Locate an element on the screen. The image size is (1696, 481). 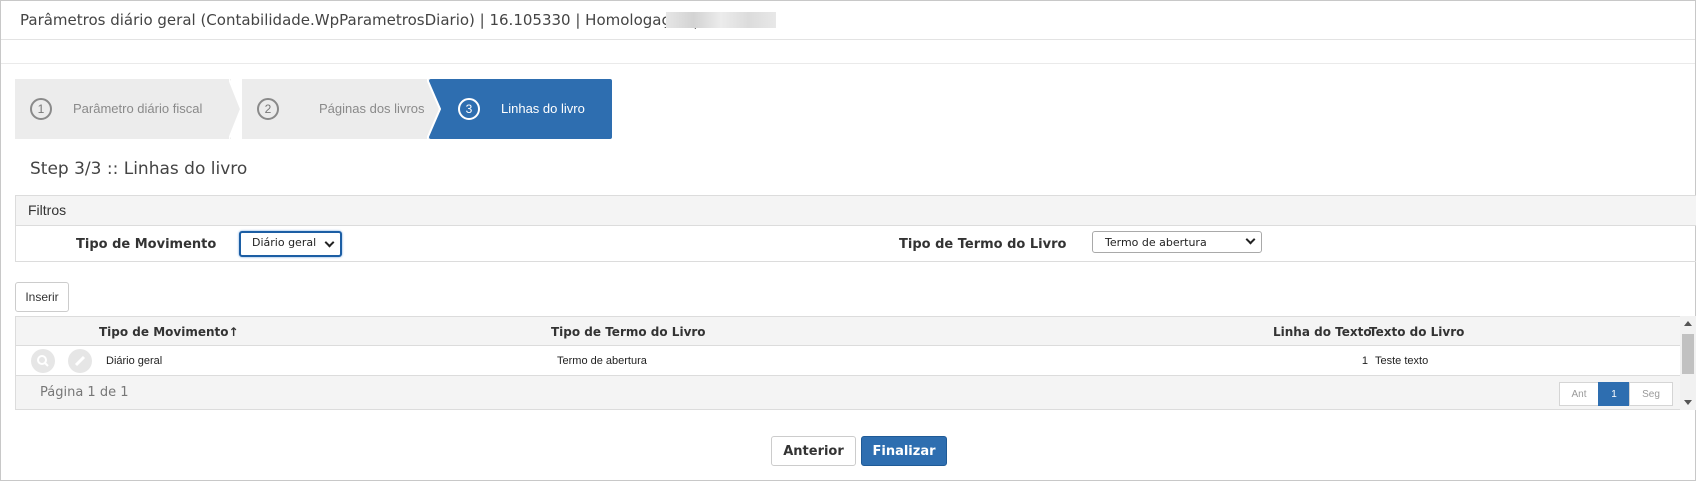
wizard-step-2: 2 Páginas dos livros is located at coordinates (343, 109).